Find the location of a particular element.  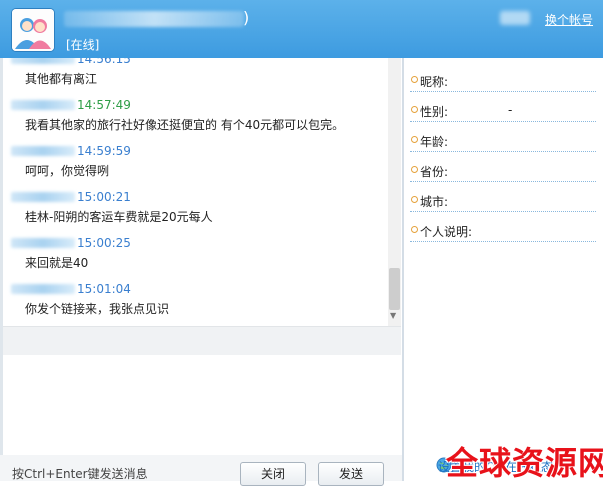

message-time: 15:00:21 is located at coordinates (104, 197).